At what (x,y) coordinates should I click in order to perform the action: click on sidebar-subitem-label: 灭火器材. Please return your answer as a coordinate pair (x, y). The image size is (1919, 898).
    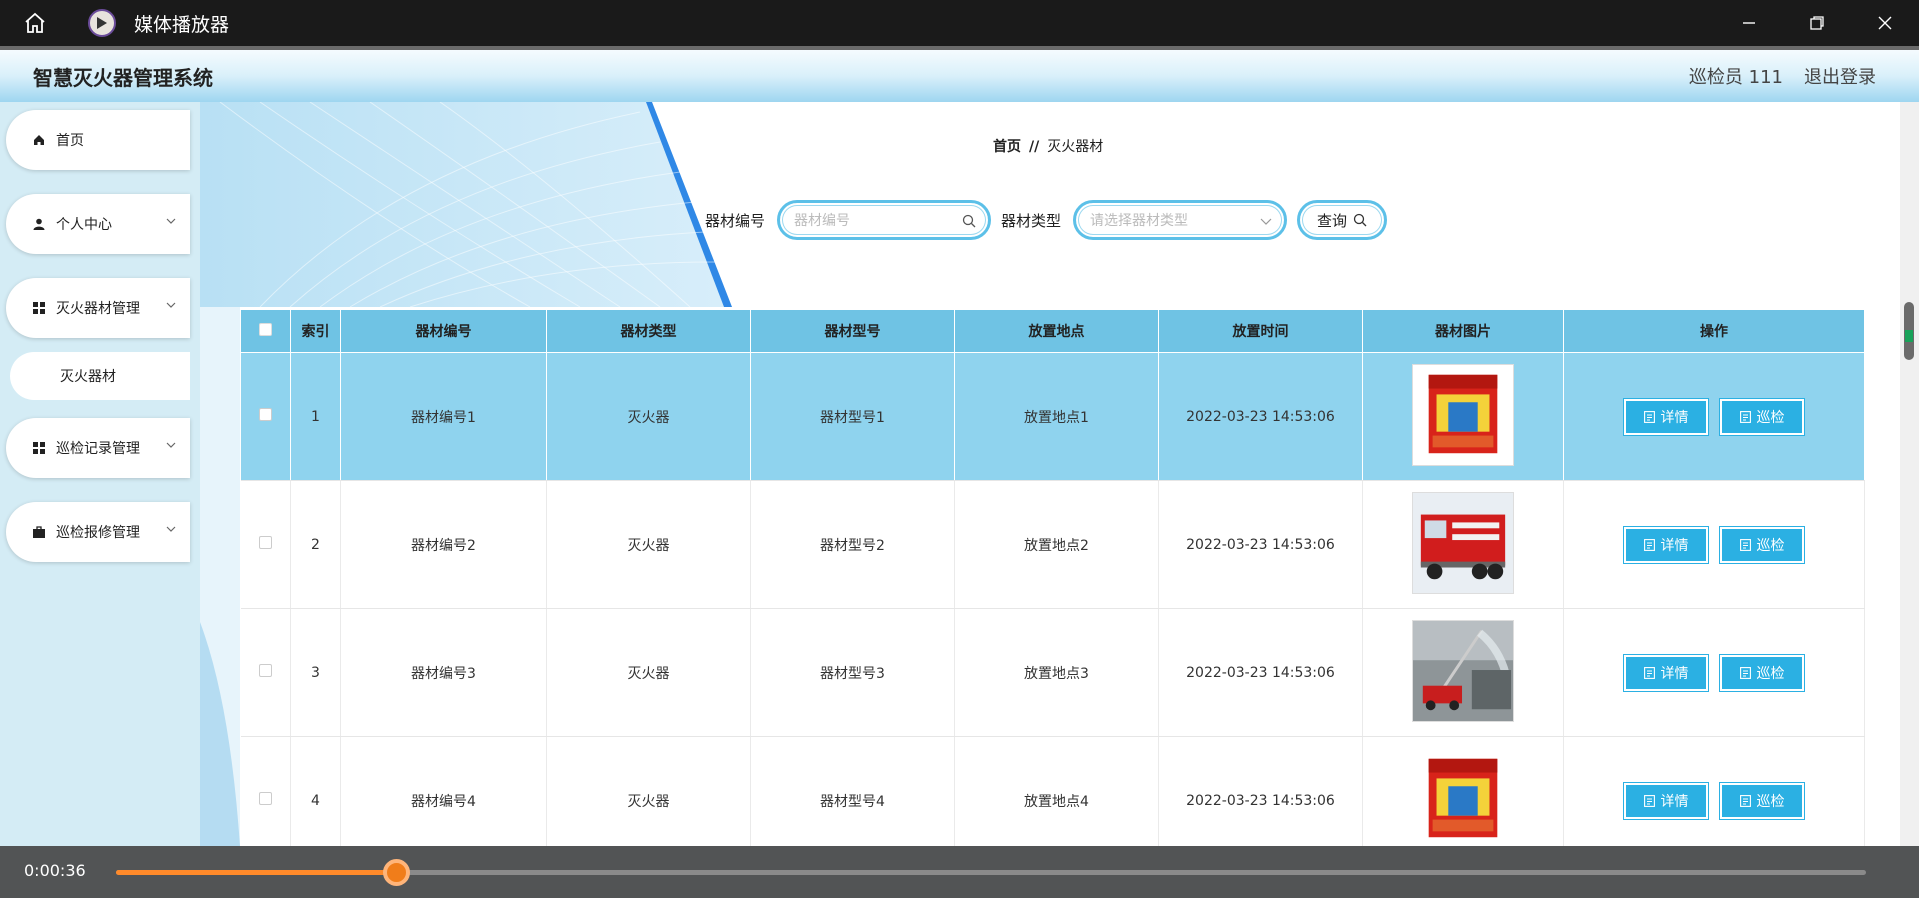
    Looking at the image, I should click on (88, 377).